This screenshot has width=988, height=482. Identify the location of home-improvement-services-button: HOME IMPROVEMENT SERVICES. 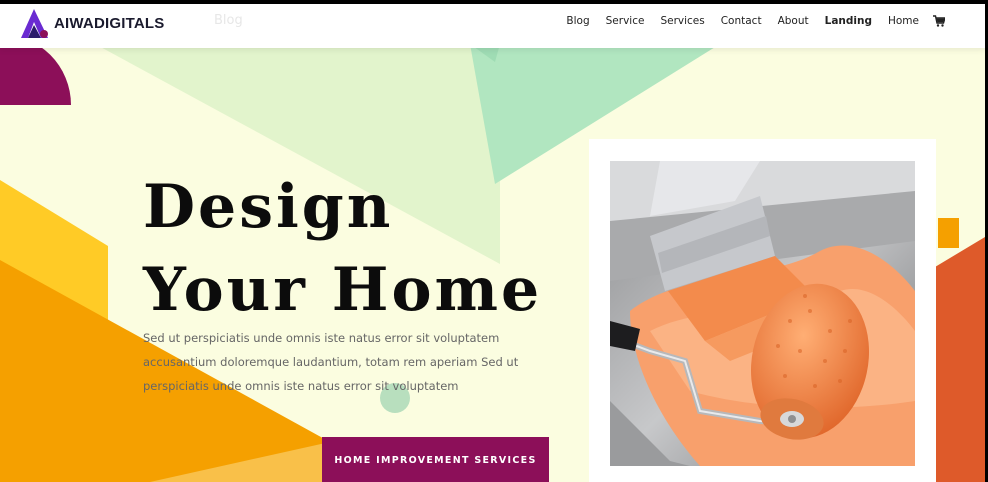
(435, 459).